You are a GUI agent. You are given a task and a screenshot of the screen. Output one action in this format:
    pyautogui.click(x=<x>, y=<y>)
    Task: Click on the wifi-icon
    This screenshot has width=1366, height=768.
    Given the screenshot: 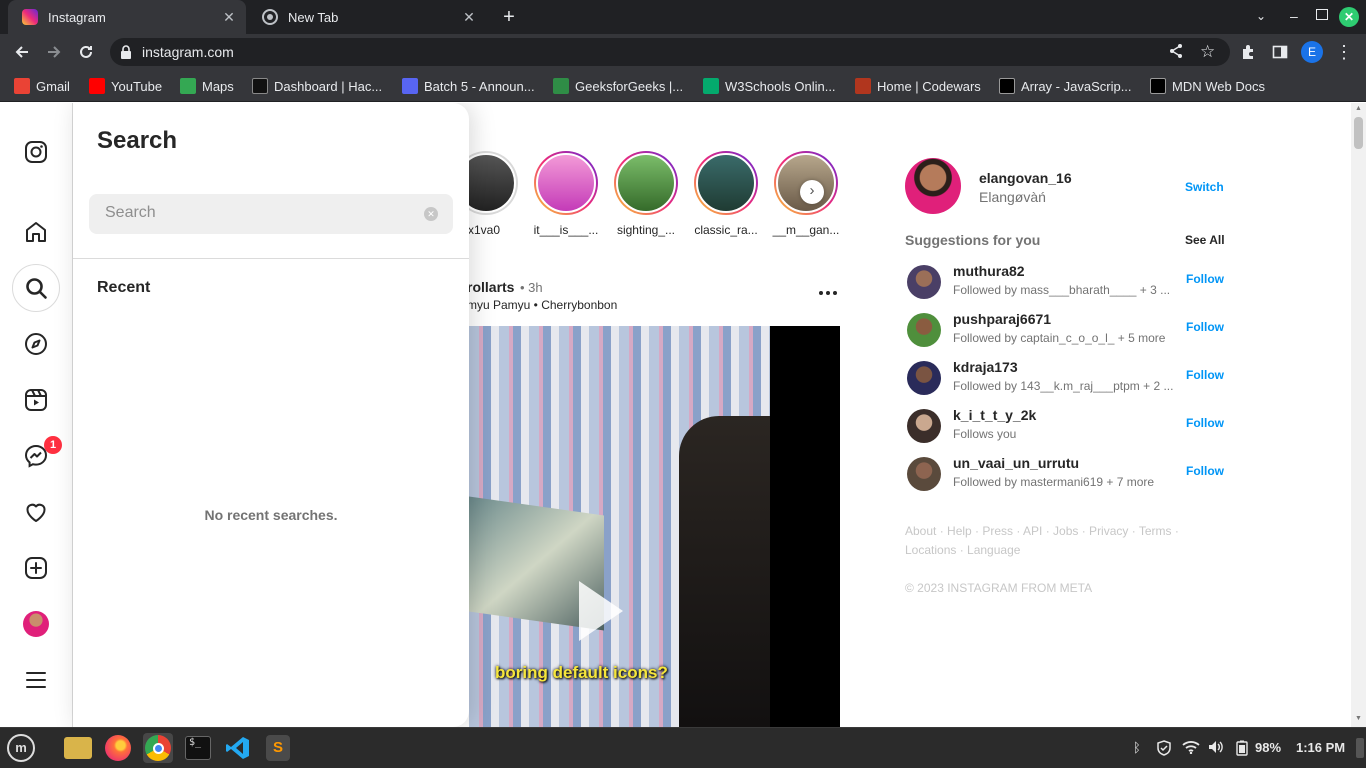 What is the action you would take?
    pyautogui.click(x=1191, y=748)
    